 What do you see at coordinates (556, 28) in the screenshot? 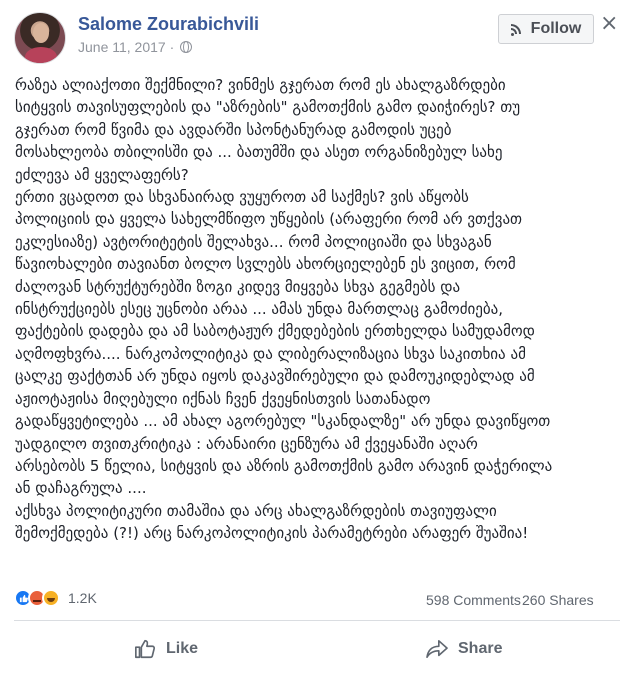
I see `follow-label: Follow` at bounding box center [556, 28].